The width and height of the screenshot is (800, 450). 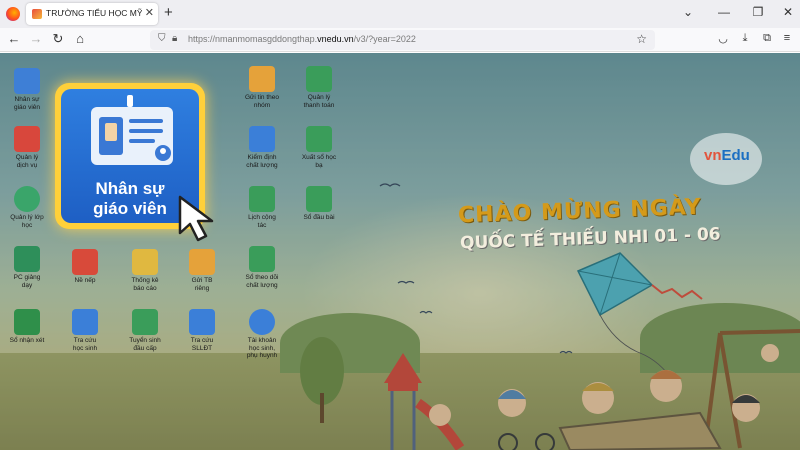 I want to click on app-icon-quan-ly-lop-hoc: Quản lý lớp học, so click(x=27, y=207).